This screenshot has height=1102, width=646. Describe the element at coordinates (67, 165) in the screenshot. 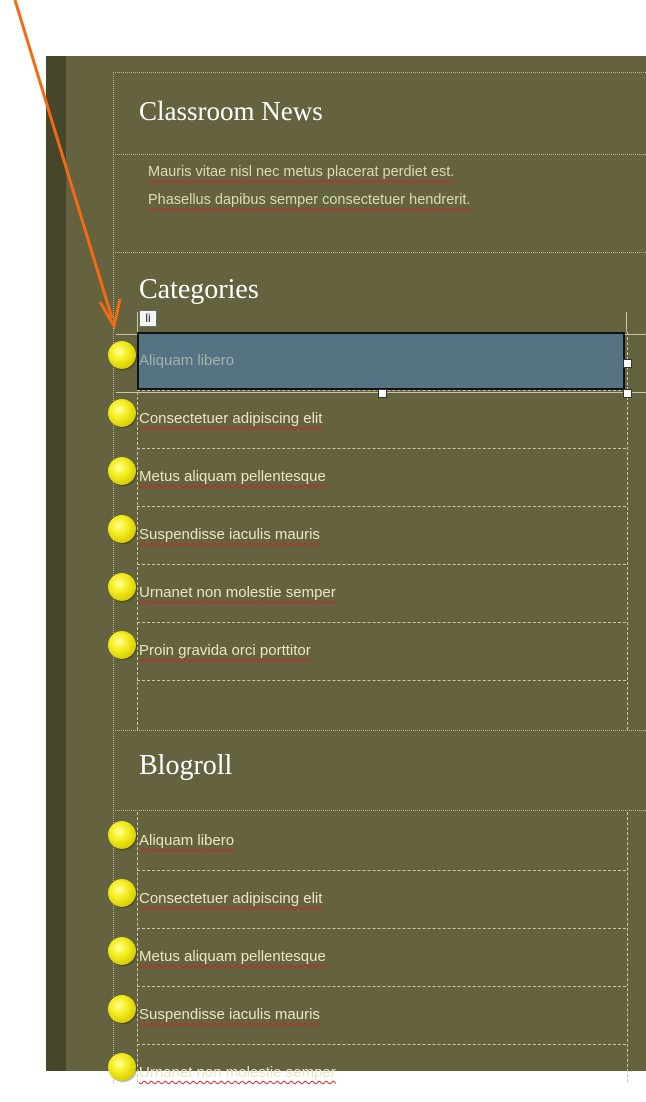

I see `orange-arrow-icon` at that location.